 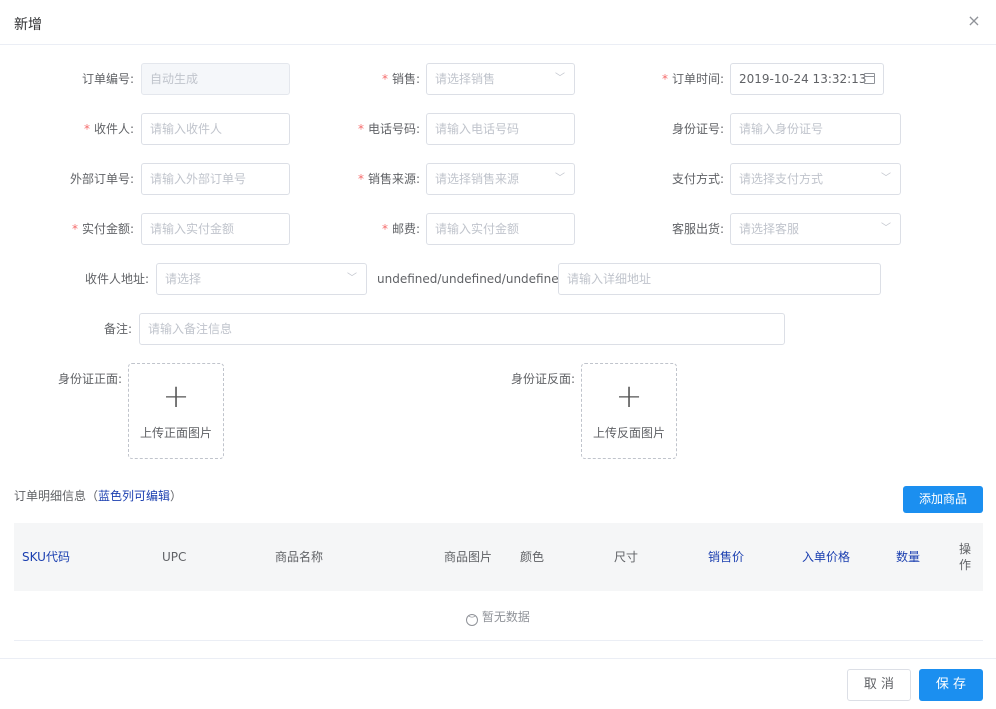 I want to click on details-title: 订单明细信息（蓝色列可编辑）, so click(x=98, y=495).